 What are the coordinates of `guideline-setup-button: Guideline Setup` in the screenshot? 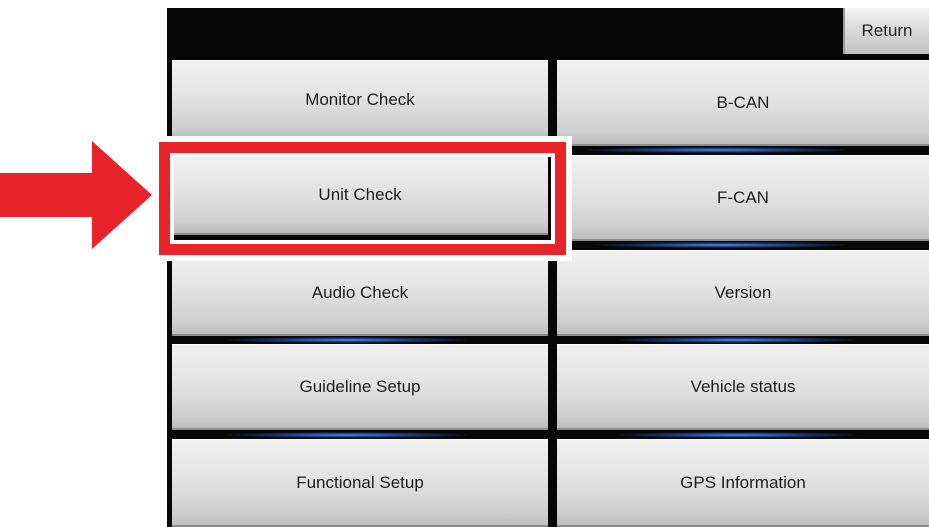 It's located at (360, 387).